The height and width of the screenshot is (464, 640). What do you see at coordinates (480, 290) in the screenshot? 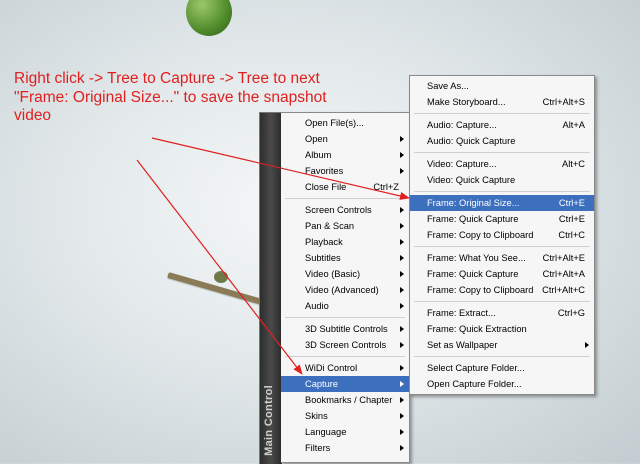
I see `capture-menu-item-label: Frame: Copy to Clipboard` at bounding box center [480, 290].